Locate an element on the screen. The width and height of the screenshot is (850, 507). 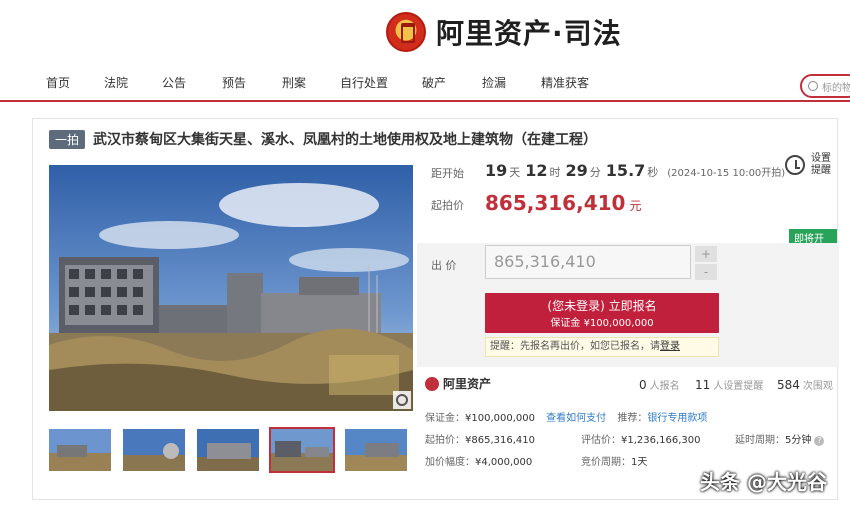
alarm-clock-icon is located at coordinates (795, 165).